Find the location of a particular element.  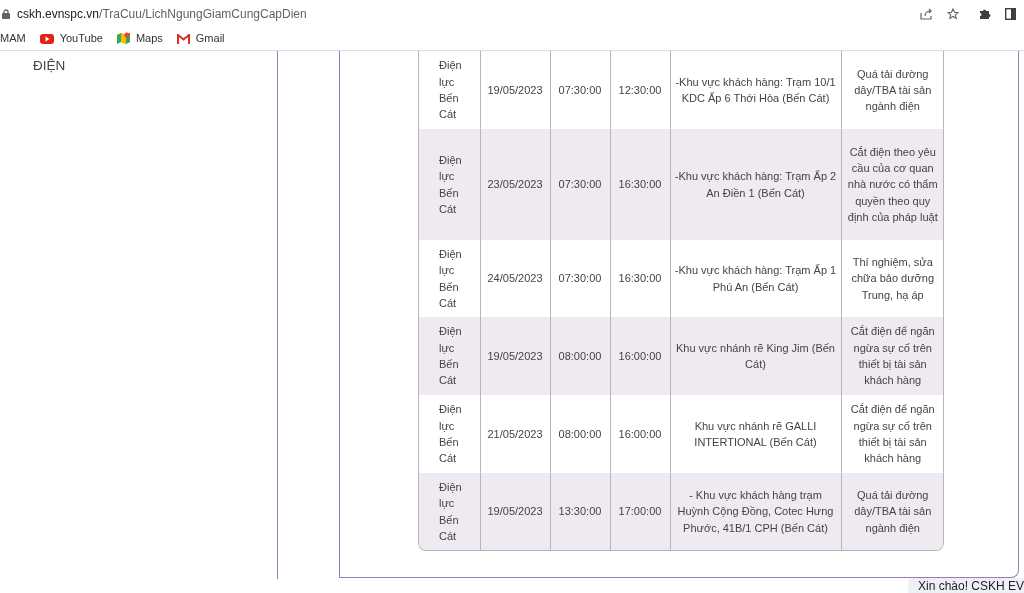

mail-icon is located at coordinates (183, 38).